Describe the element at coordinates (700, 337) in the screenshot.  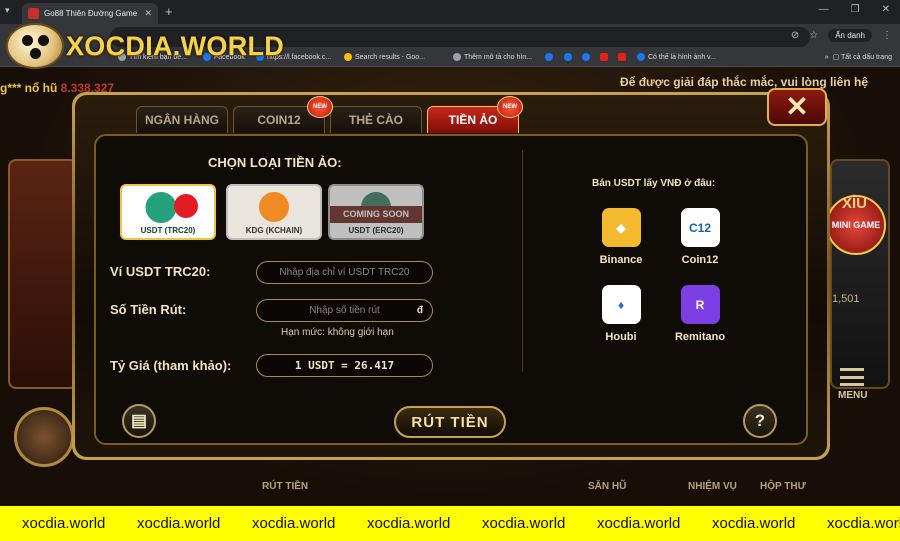
I see `exchange-name: Remitano` at that location.